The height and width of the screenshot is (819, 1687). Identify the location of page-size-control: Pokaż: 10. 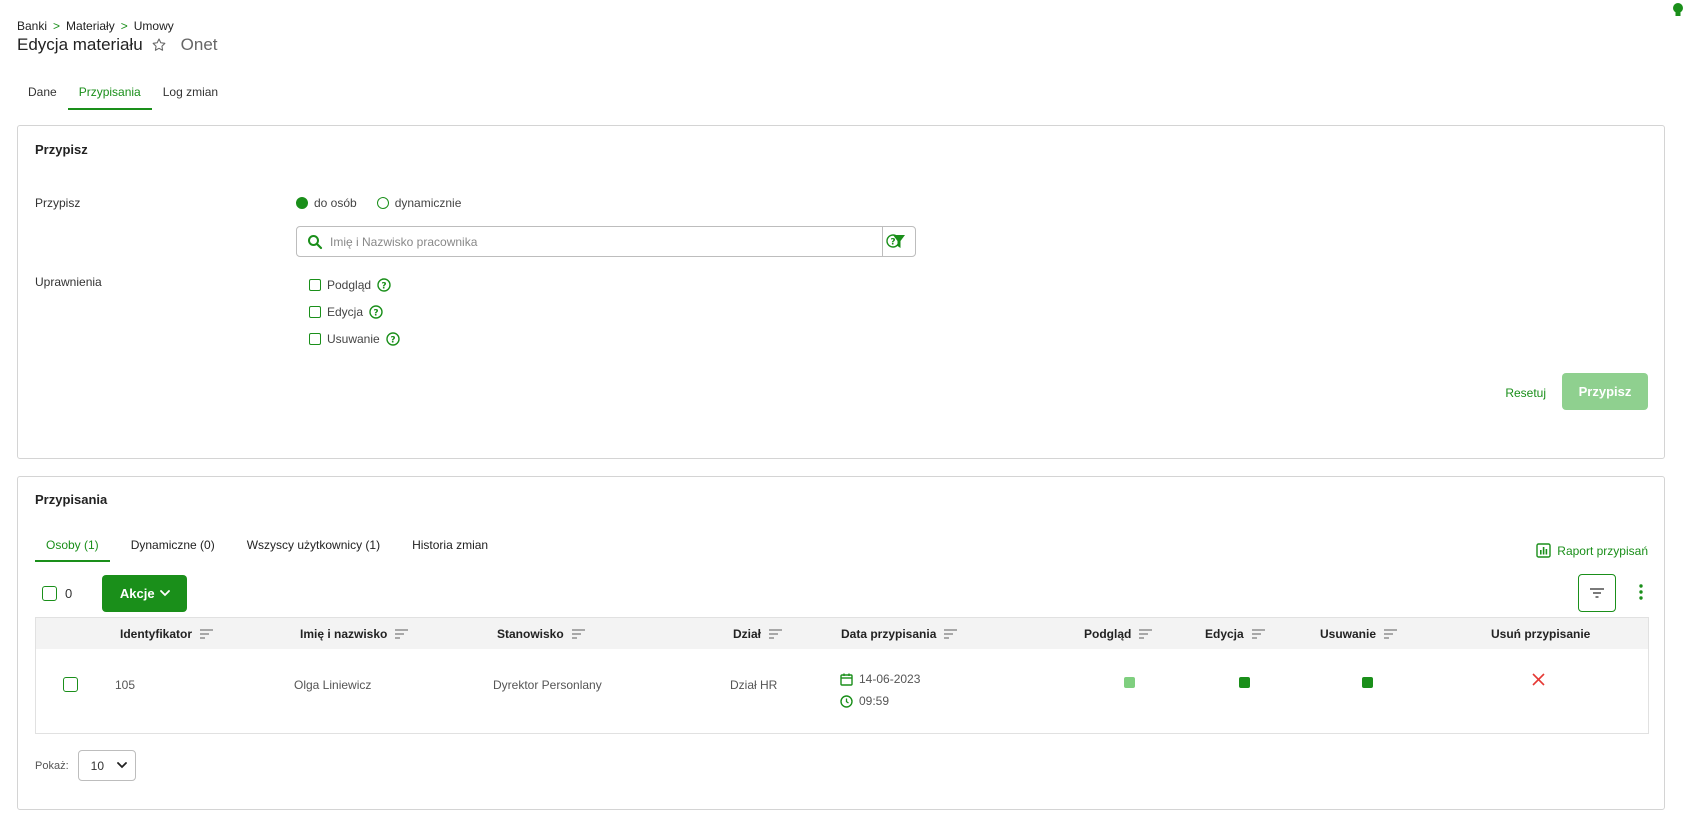
(85, 765).